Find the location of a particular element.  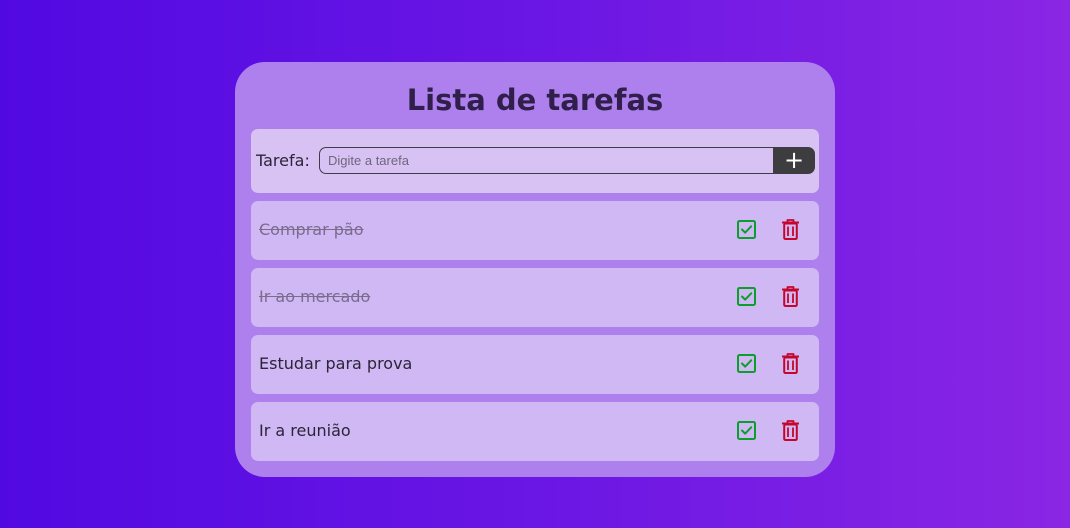

page-title: Lista de tarefas is located at coordinates (535, 100).